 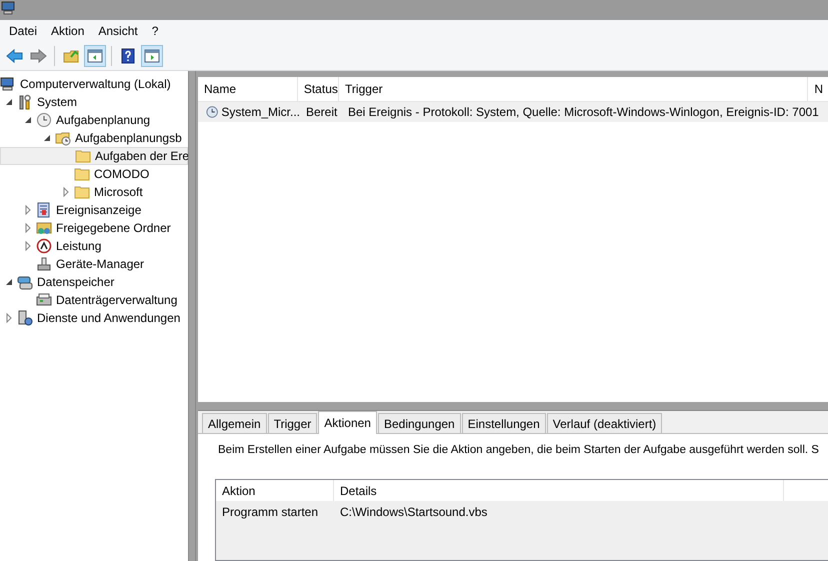 What do you see at coordinates (94, 102) in the screenshot?
I see `tree-item: System` at bounding box center [94, 102].